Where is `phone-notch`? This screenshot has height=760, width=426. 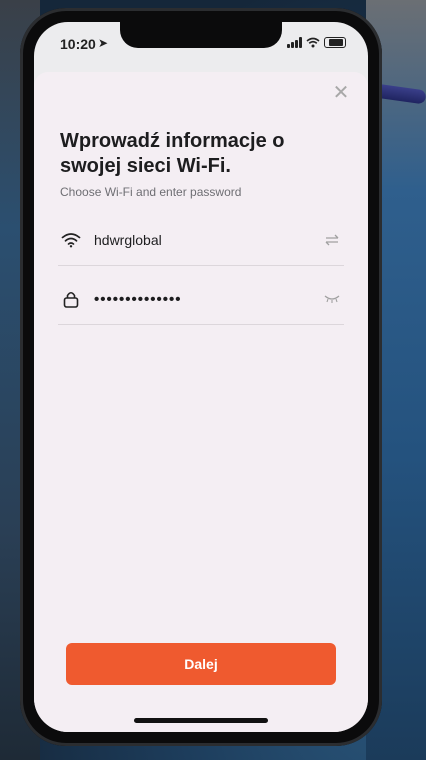
phone-notch is located at coordinates (201, 35).